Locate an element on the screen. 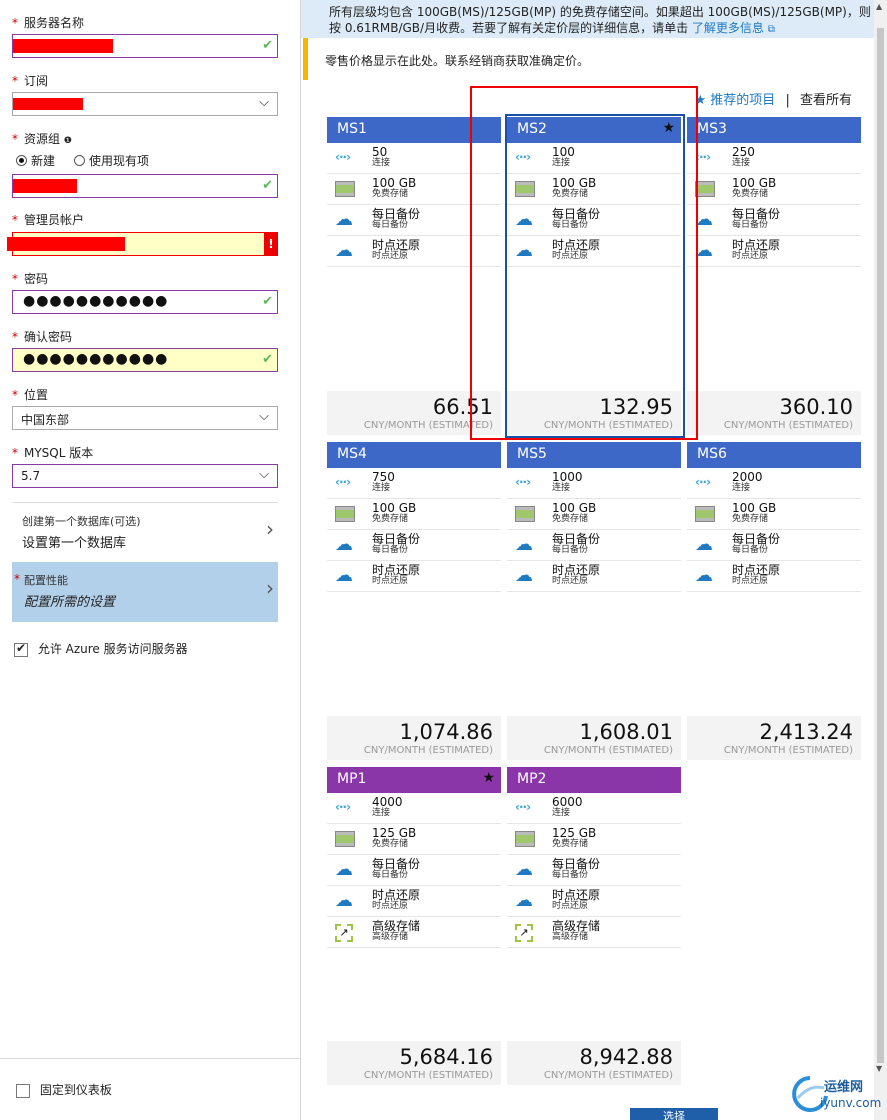 The width and height of the screenshot is (887, 1120). server-name-input: ✔ is located at coordinates (145, 46).